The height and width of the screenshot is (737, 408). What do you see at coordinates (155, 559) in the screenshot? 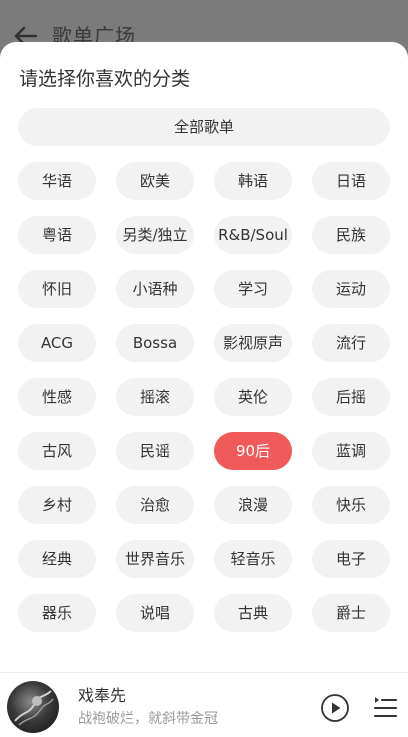
I see `category-chip: 世界音乐` at bounding box center [155, 559].